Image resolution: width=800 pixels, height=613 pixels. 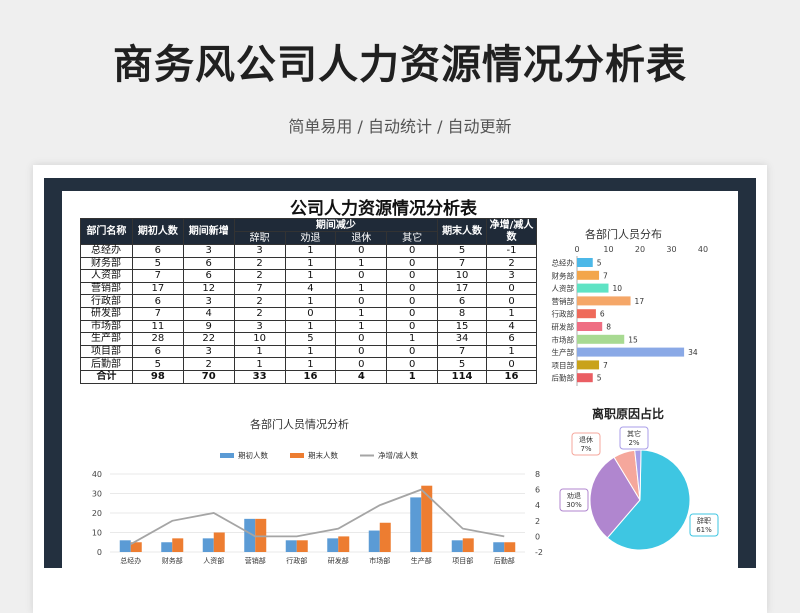 I want to click on data-label: 8, so click(x=608, y=327).